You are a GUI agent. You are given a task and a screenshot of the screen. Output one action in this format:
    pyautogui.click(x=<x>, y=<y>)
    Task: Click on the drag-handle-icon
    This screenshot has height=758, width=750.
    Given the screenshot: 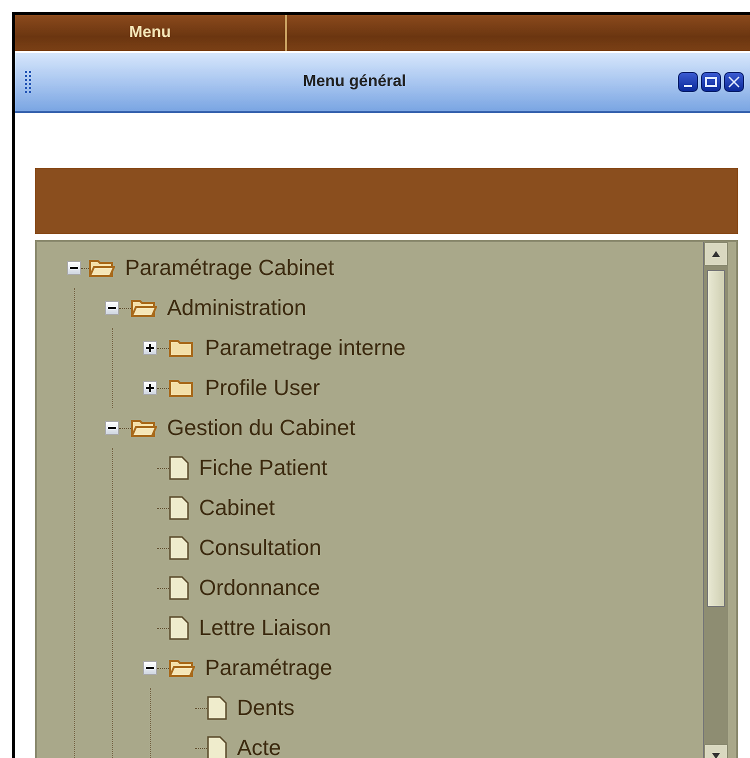 What is the action you would take?
    pyautogui.click(x=28, y=82)
    